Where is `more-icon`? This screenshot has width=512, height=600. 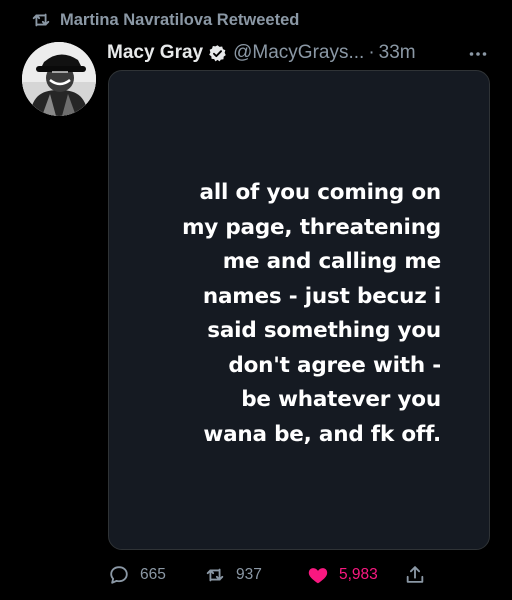 more-icon is located at coordinates (478, 54).